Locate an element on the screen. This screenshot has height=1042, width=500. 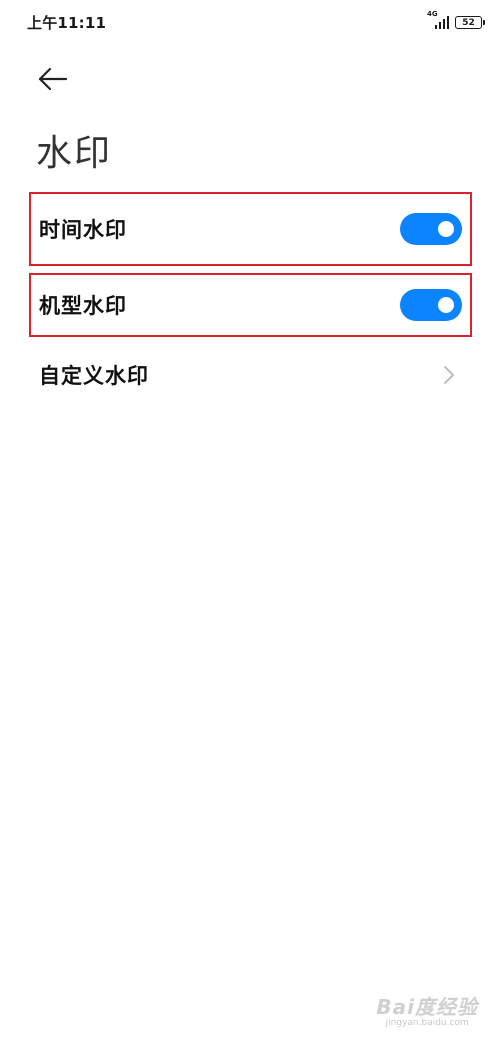
model-watermark-toggle is located at coordinates (431, 305).